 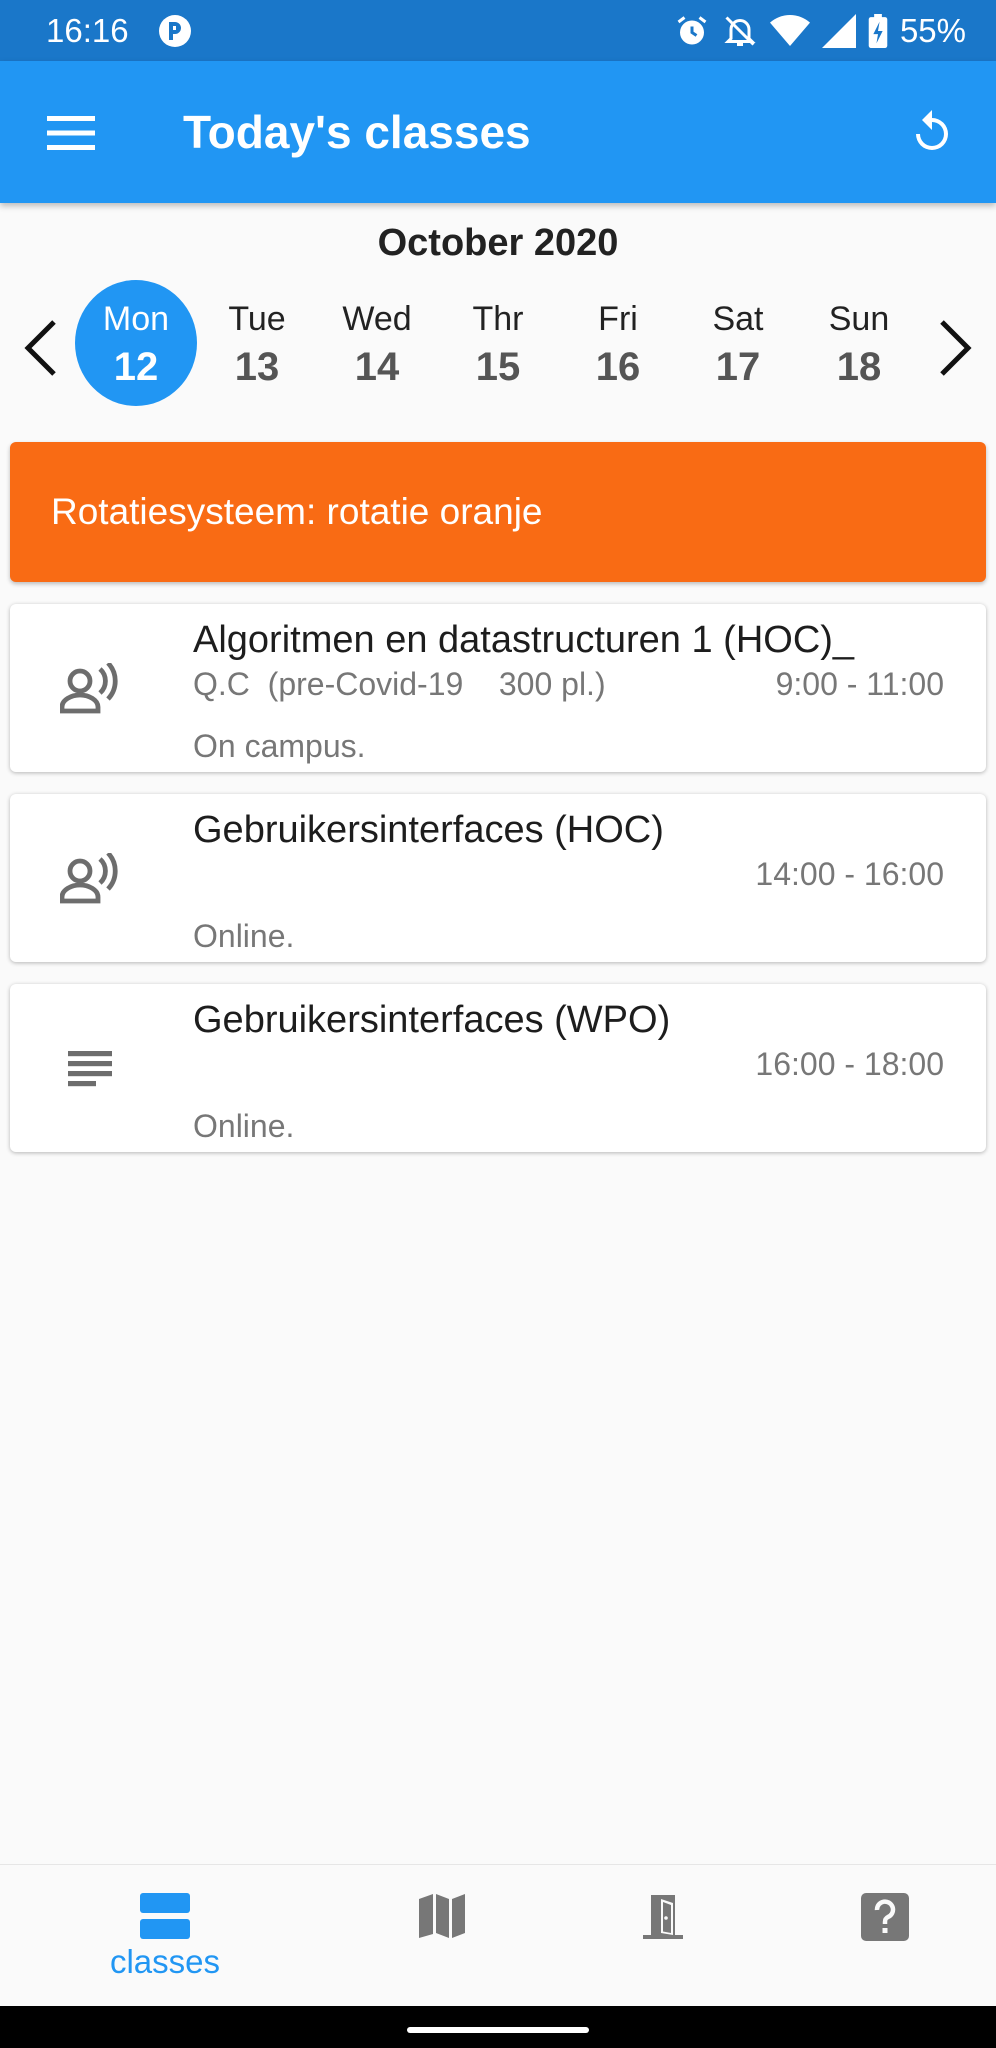 I want to click on bell-off-icon, so click(x=740, y=31).